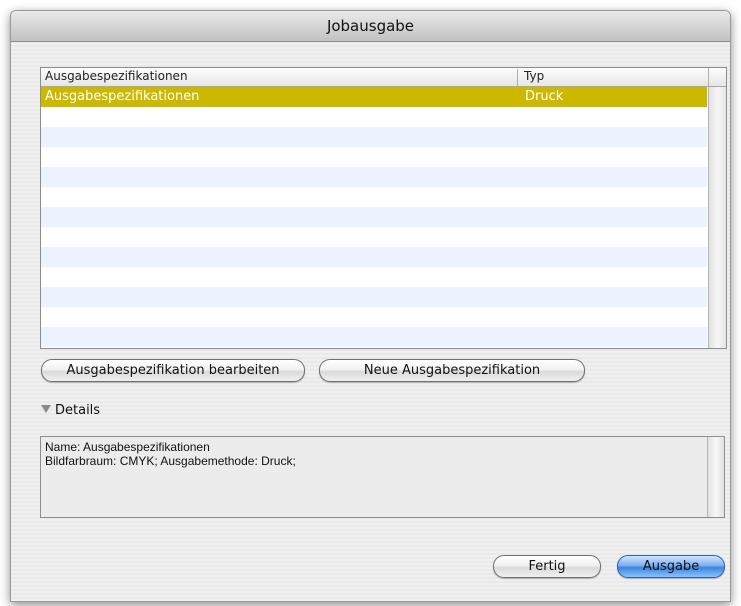 The width and height of the screenshot is (741, 606). I want to click on output-button: Ausgabe, so click(671, 566).